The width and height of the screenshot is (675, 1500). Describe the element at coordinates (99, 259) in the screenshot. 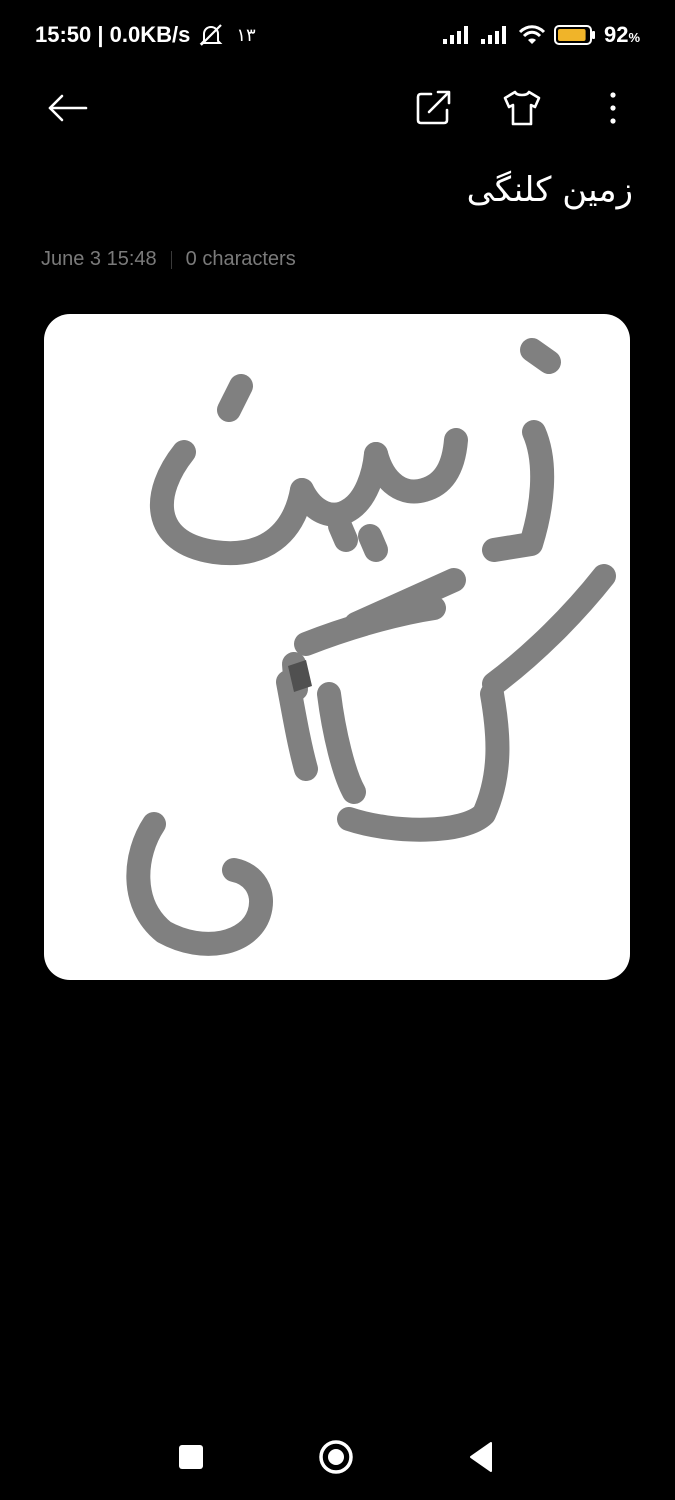

I see `note-date: June 3 15:48` at that location.